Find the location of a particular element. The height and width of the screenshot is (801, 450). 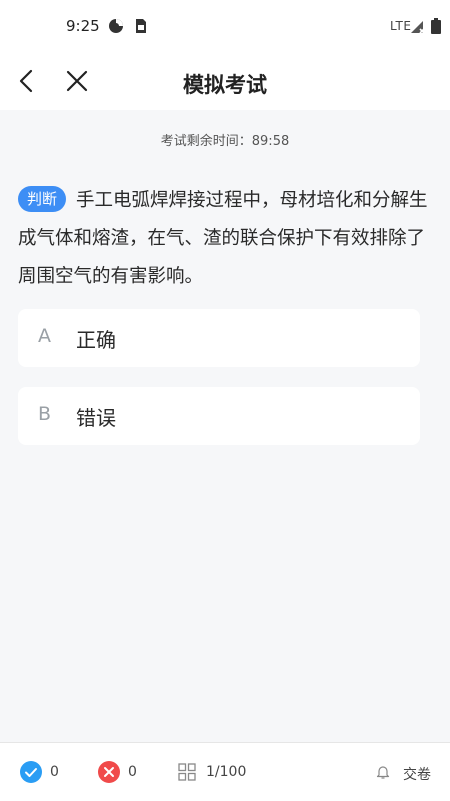

option-letter: B is located at coordinates (45, 414).